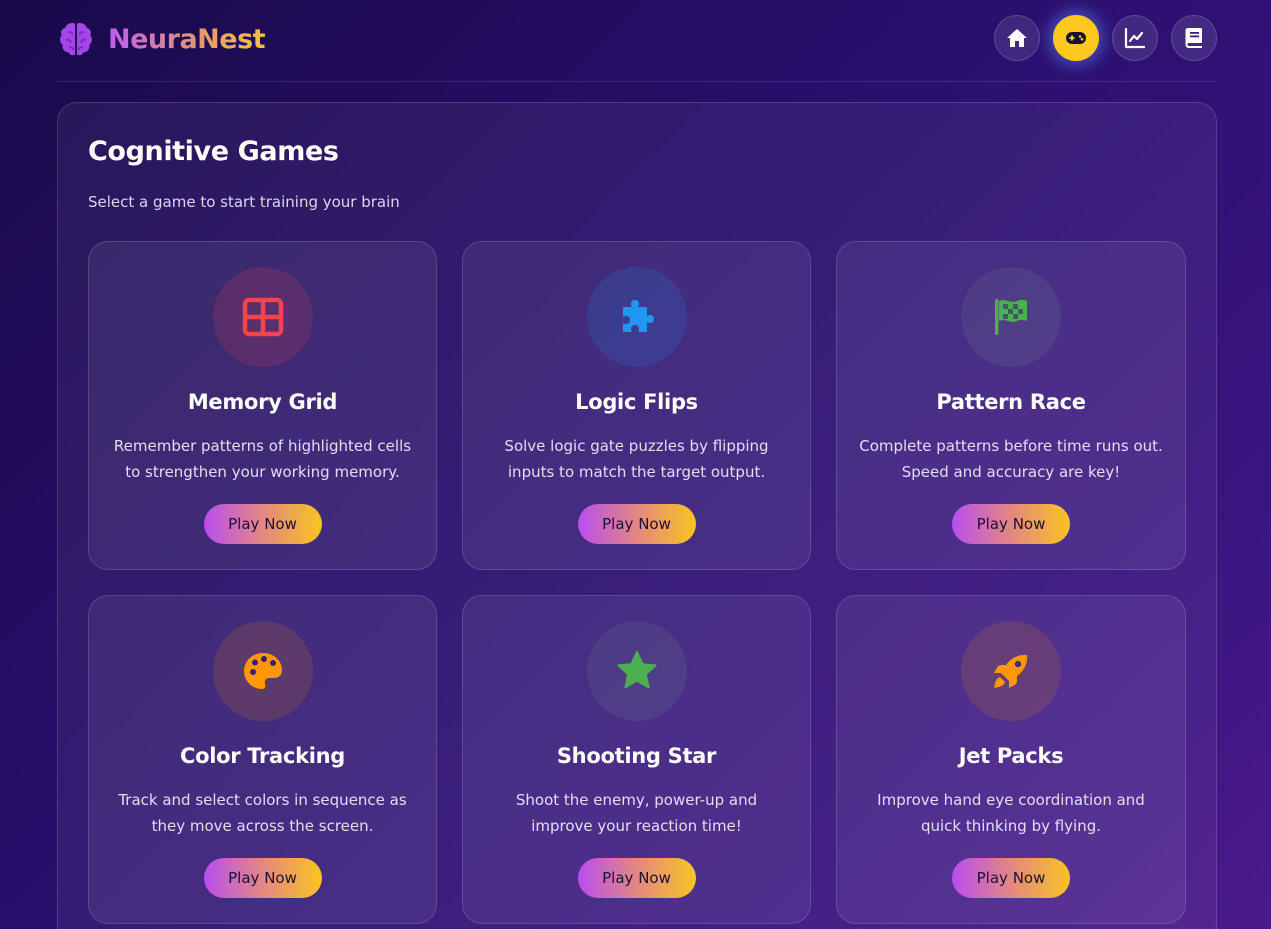 Image resolution: width=1271 pixels, height=929 pixels. Describe the element at coordinates (1011, 756) in the screenshot. I see `game-title: Jet Packs` at that location.